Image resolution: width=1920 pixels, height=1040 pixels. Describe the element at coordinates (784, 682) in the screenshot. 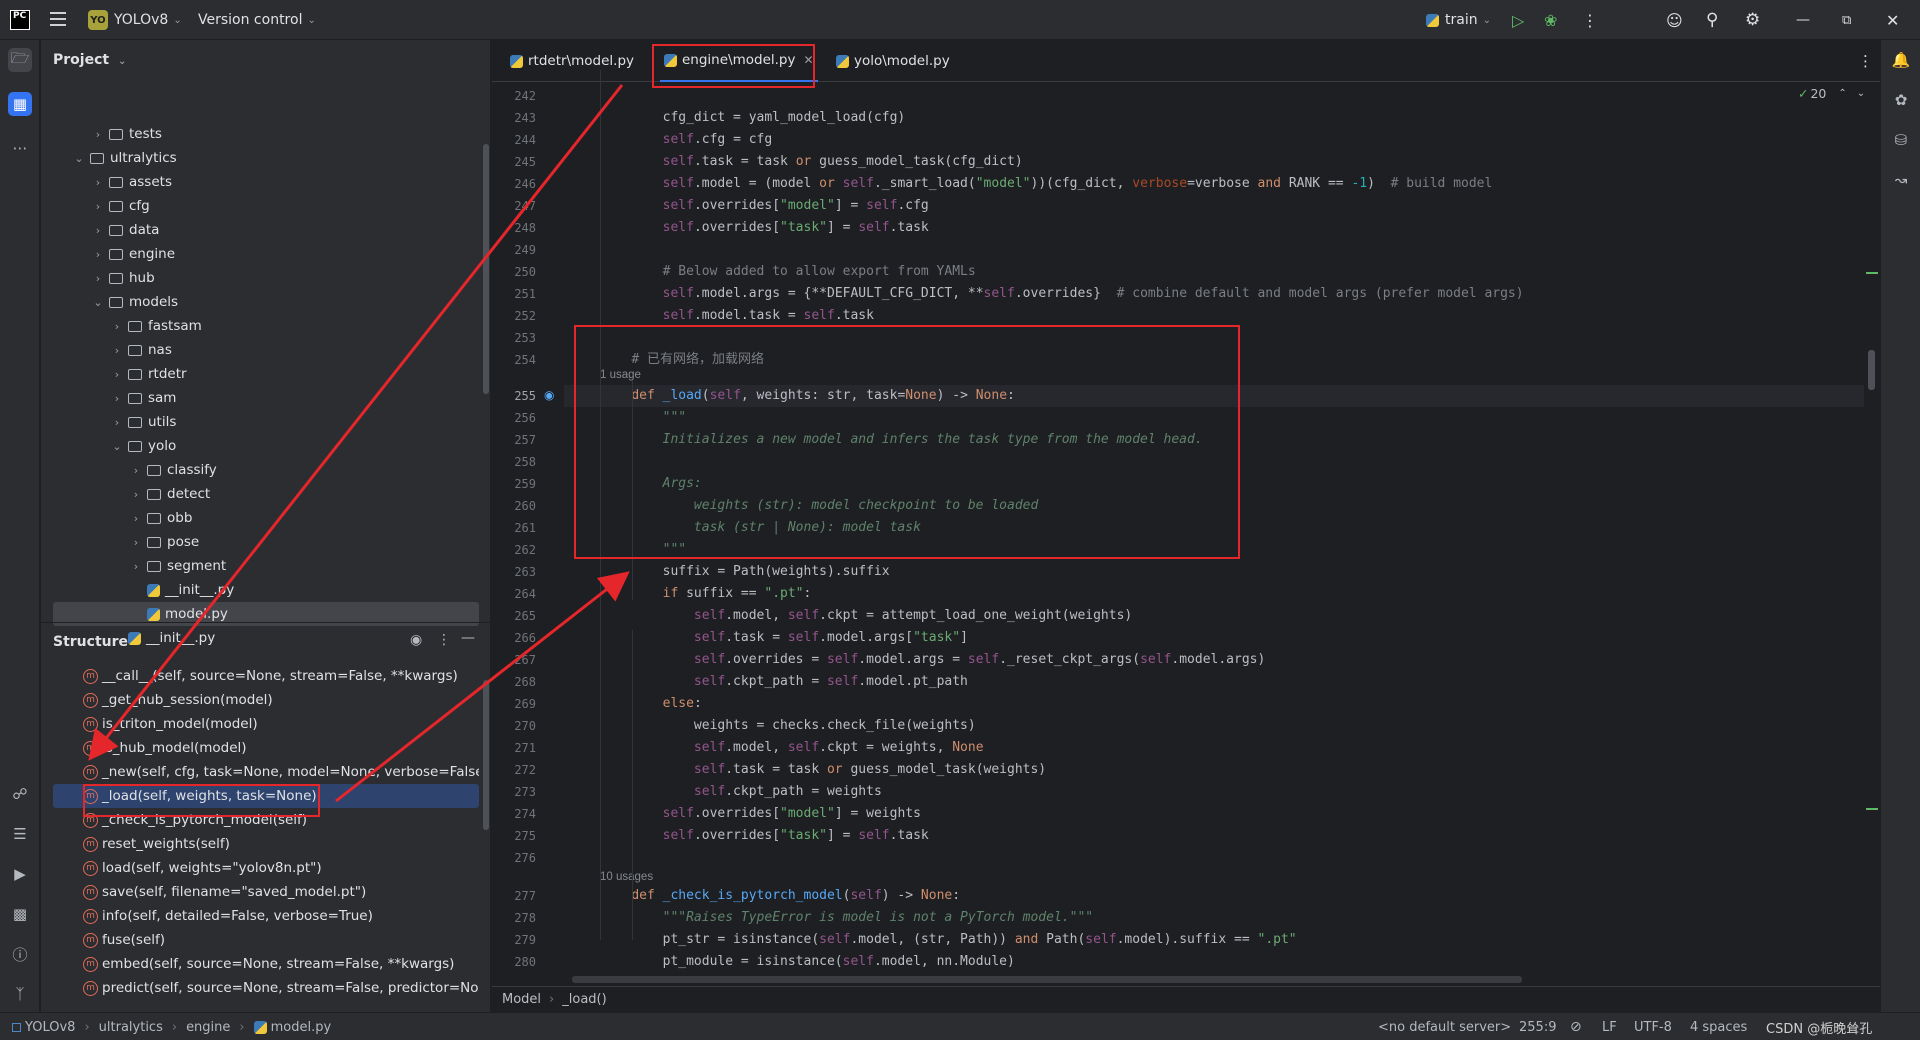

I see `code-line: self.ckpt_path = self.model.pt_path` at that location.